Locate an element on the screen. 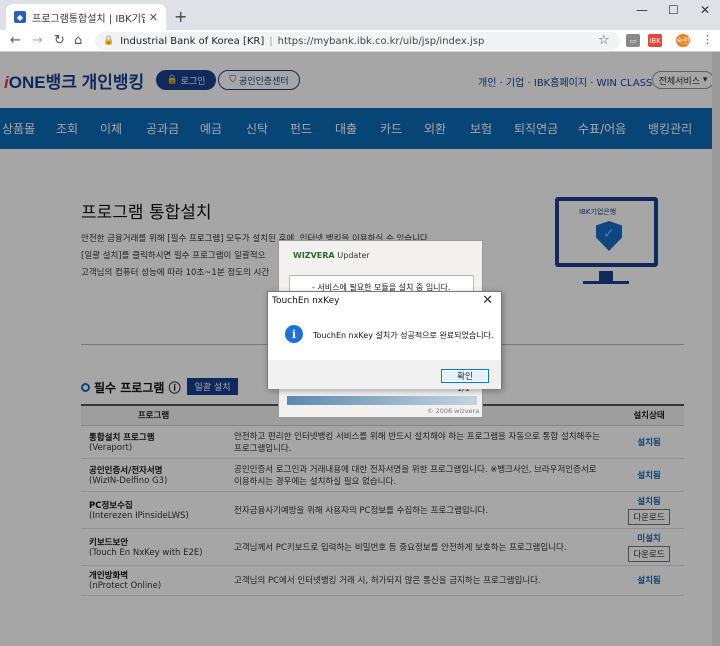  browser-tab: ◆ 프로그램통합설치 | IBK기업은행 ✕ is located at coordinates (86, 17).